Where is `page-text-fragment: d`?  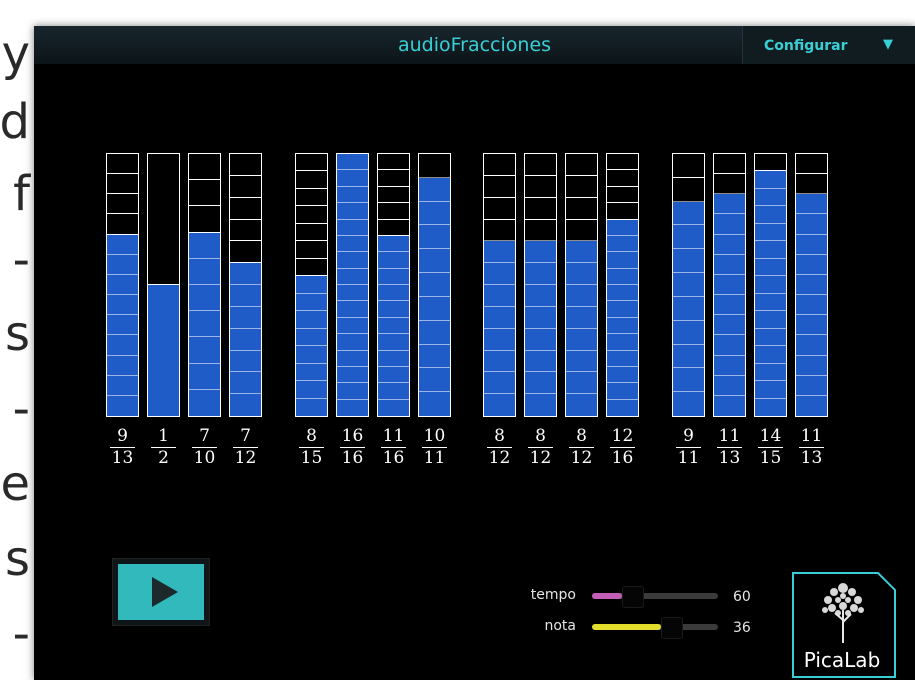
page-text-fragment: d is located at coordinates (15, 122).